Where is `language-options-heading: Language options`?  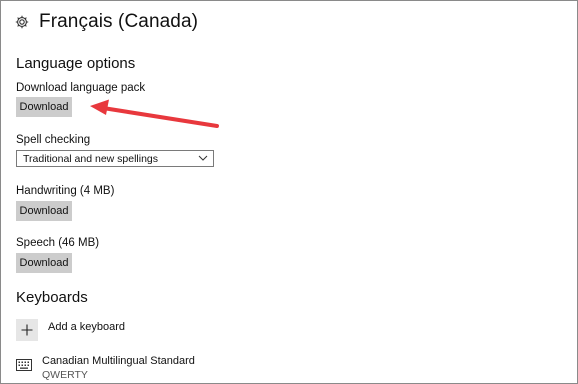 language-options-heading: Language options is located at coordinates (76, 63).